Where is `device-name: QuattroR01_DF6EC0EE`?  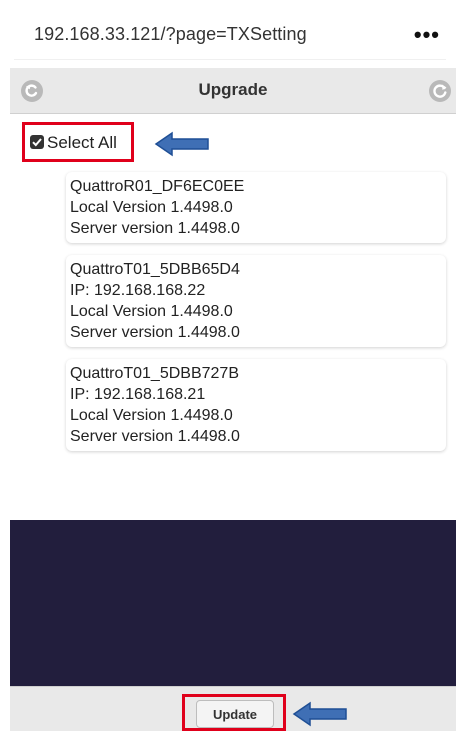 device-name: QuattroR01_DF6EC0EE is located at coordinates (157, 186).